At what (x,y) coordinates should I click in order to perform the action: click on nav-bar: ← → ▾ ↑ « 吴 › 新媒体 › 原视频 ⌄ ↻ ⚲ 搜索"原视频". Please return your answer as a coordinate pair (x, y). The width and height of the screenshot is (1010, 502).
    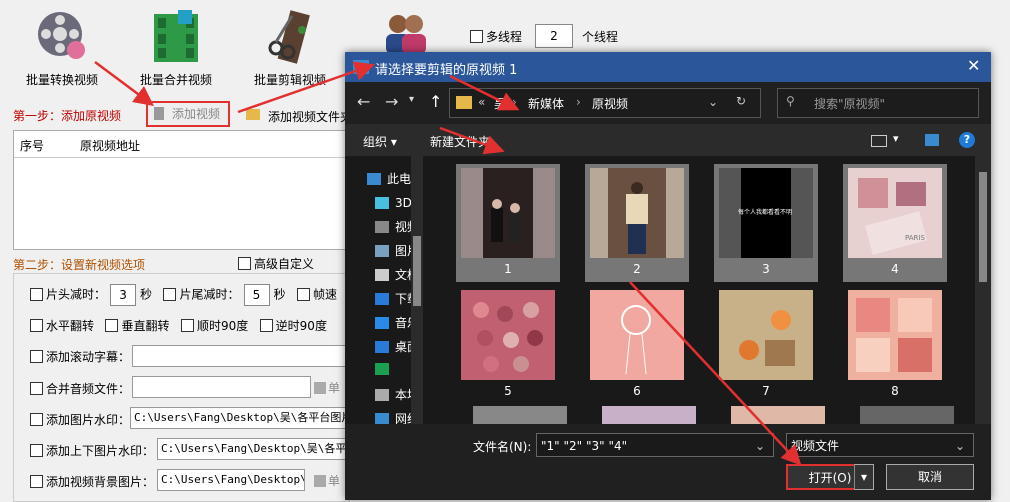
    Looking at the image, I should click on (668, 103).